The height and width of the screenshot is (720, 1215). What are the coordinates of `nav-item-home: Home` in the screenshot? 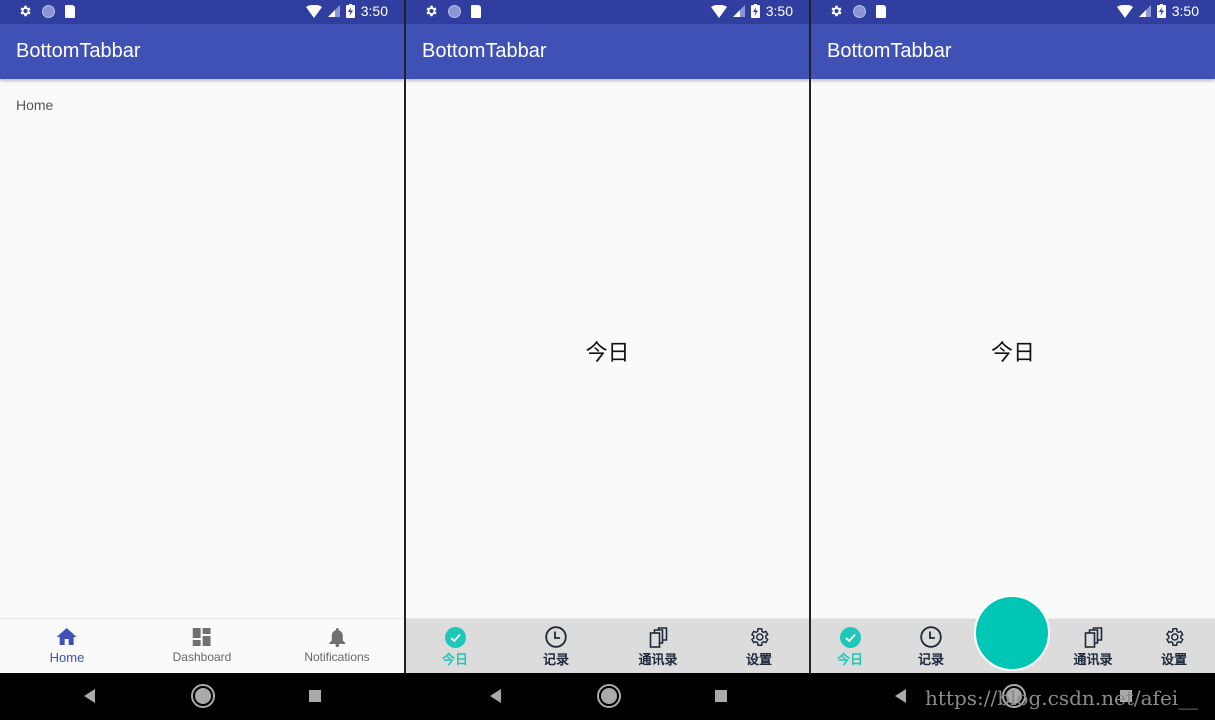 It's located at (67, 646).